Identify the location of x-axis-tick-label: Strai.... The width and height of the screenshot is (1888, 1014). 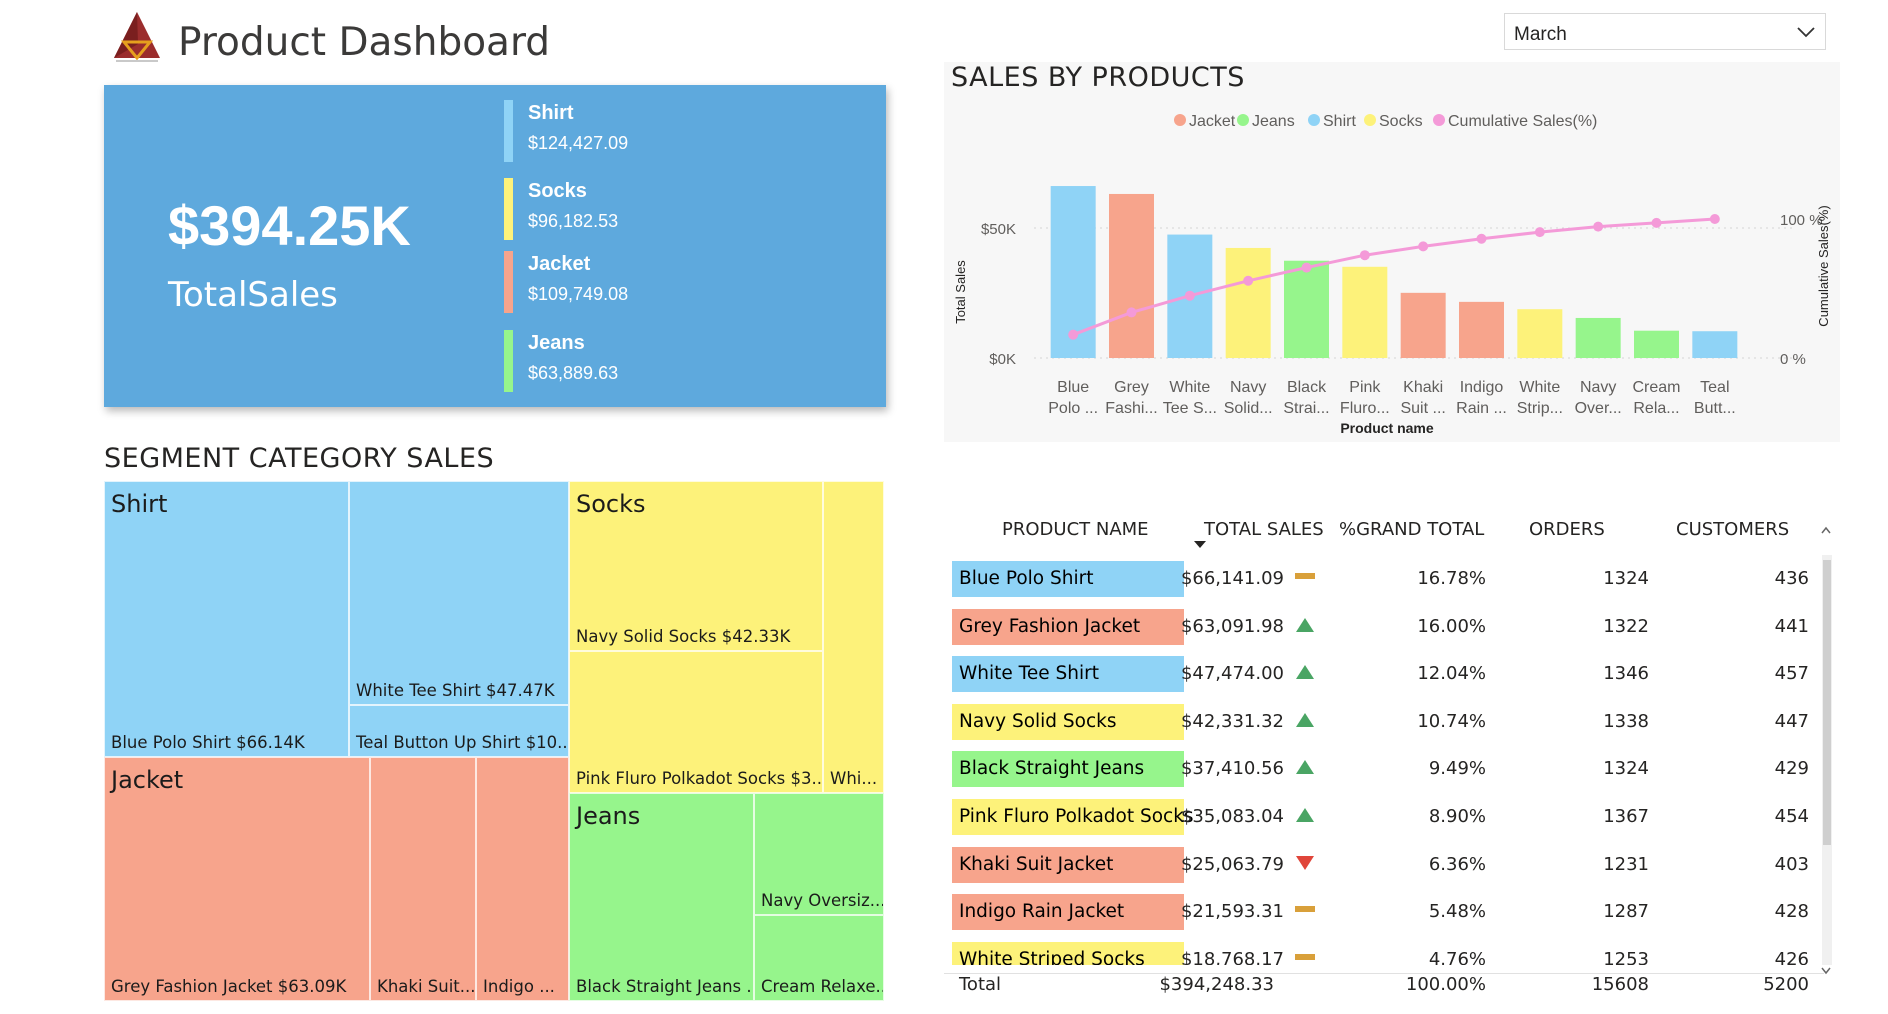
(1306, 408).